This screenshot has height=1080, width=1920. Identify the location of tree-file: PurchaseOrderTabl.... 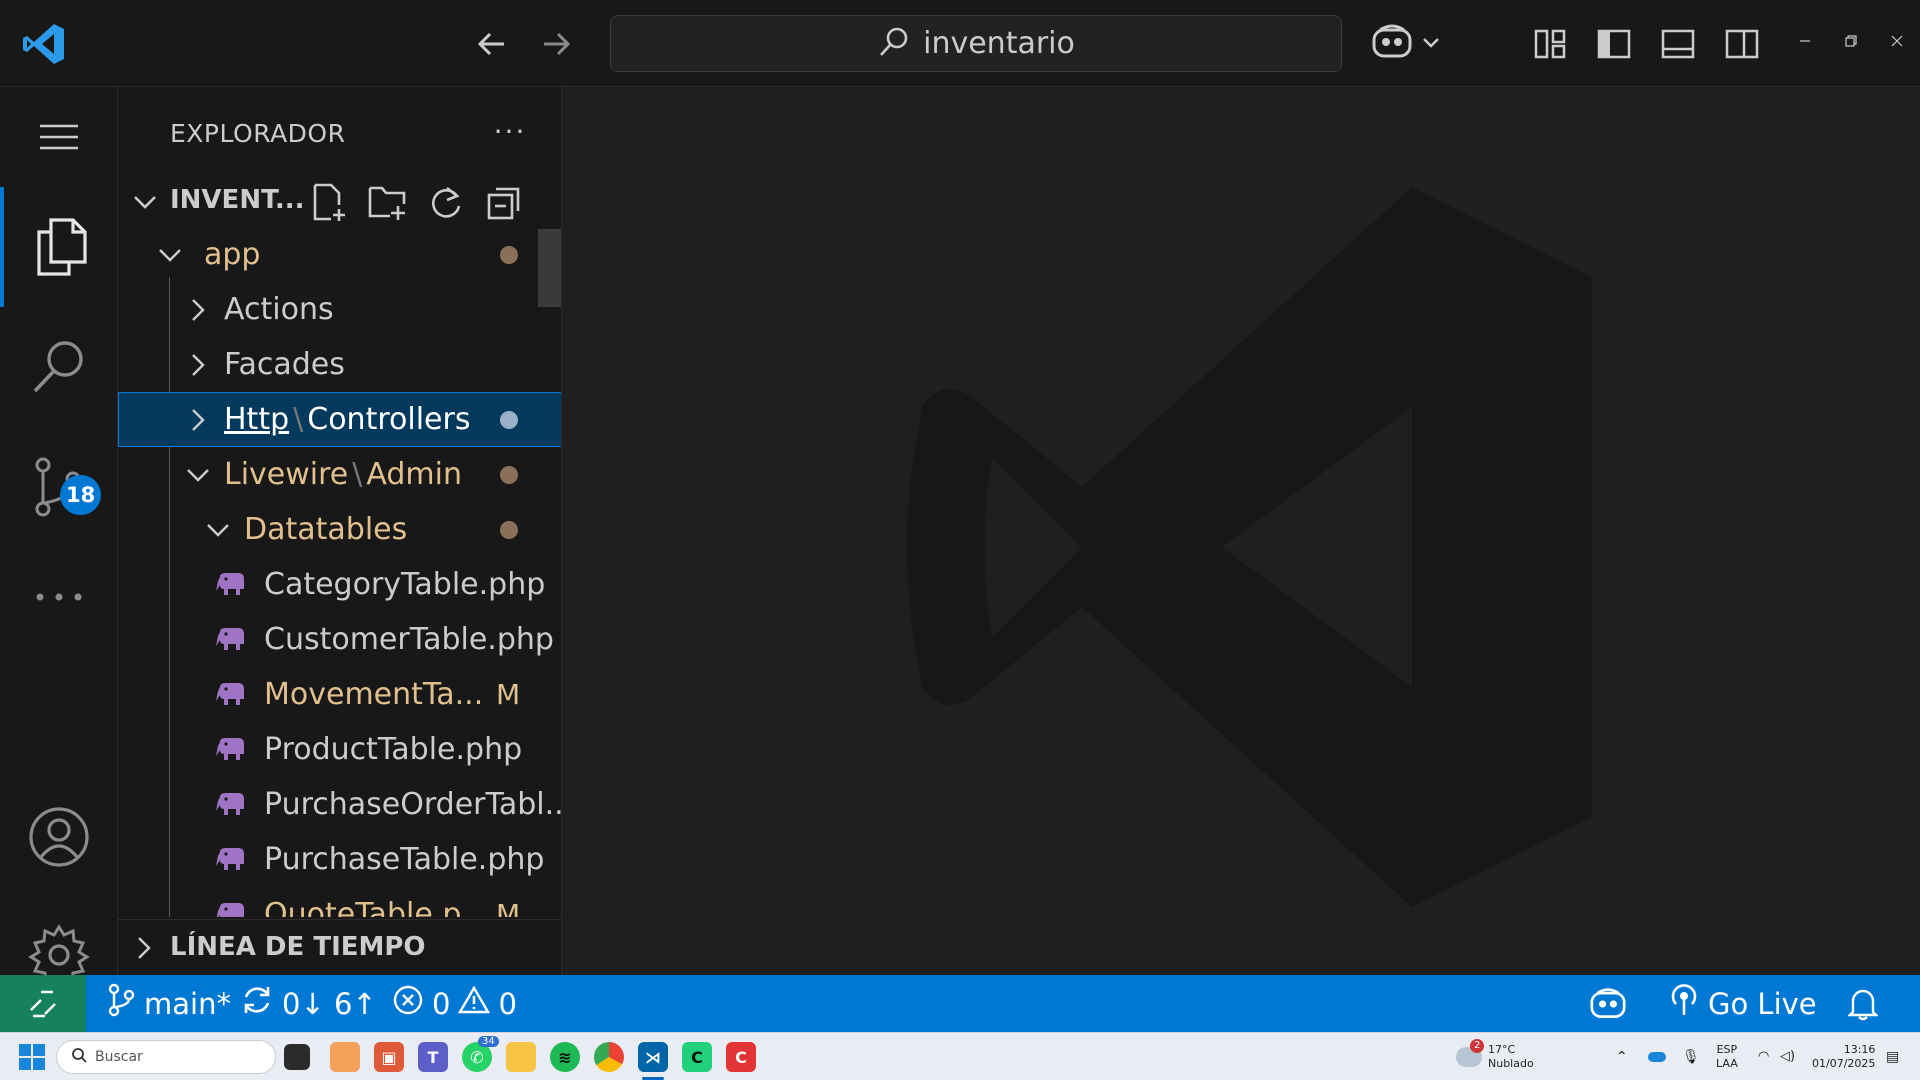
(339, 804).